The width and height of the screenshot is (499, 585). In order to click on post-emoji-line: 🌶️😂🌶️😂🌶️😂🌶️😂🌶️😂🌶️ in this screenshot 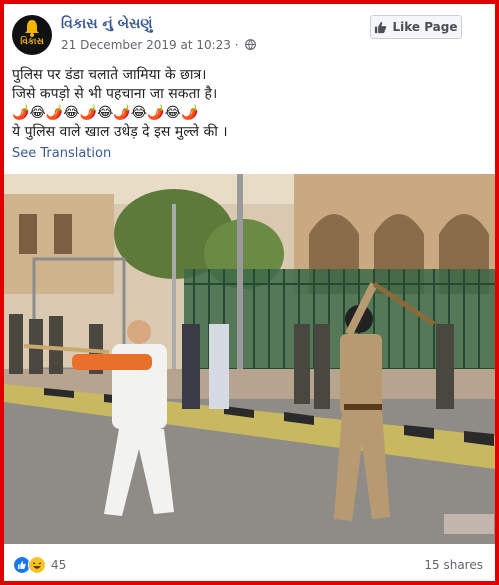, I will do `click(105, 113)`.